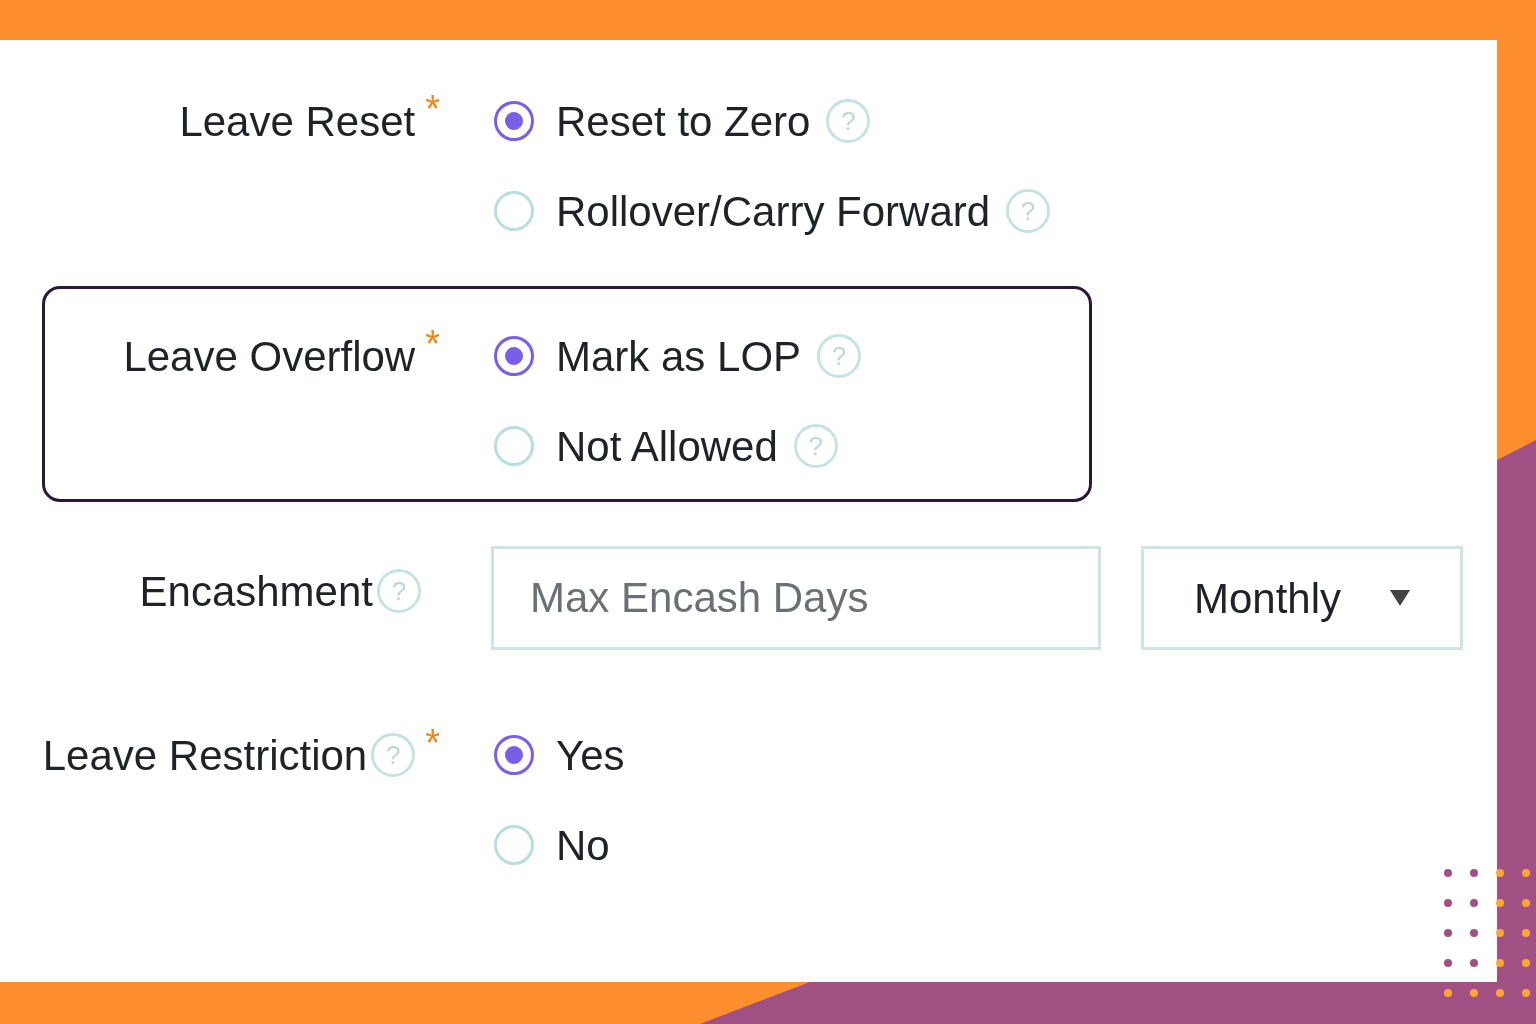  What do you see at coordinates (1400, 598) in the screenshot?
I see `caret-icon` at bounding box center [1400, 598].